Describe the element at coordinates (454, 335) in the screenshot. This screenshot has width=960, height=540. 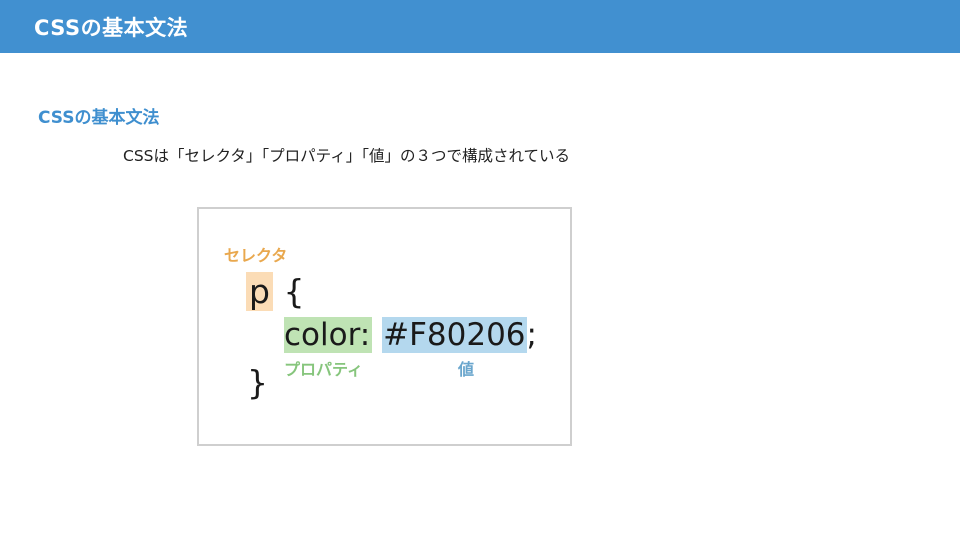
I see `value-token: #F80206` at that location.